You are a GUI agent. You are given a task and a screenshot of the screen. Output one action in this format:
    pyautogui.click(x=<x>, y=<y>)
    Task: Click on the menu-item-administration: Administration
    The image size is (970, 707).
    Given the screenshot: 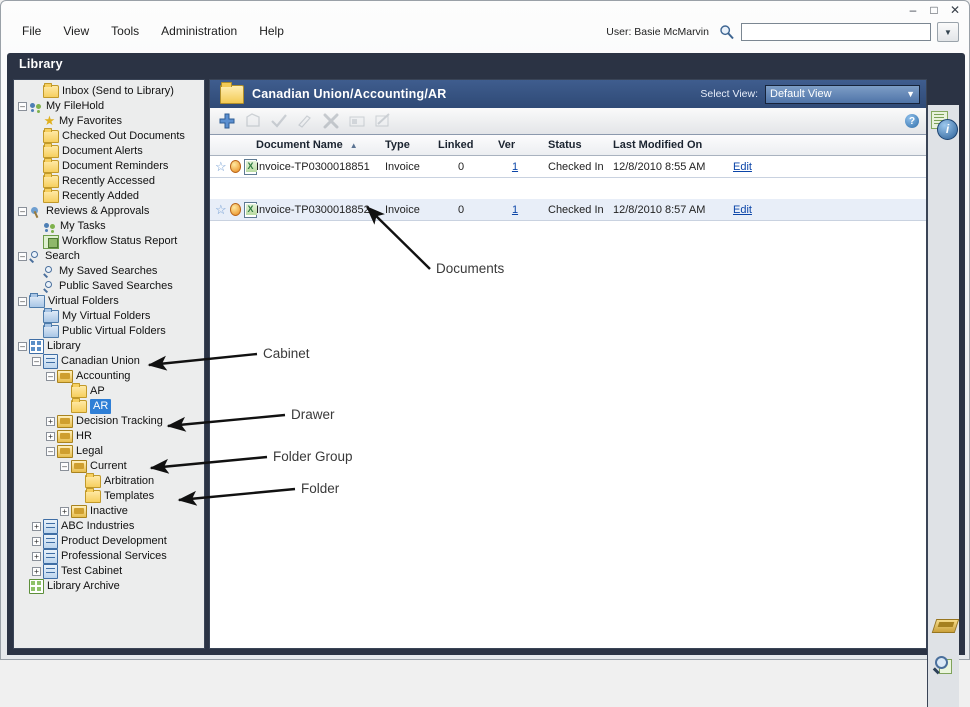 What is the action you would take?
    pyautogui.click(x=199, y=31)
    